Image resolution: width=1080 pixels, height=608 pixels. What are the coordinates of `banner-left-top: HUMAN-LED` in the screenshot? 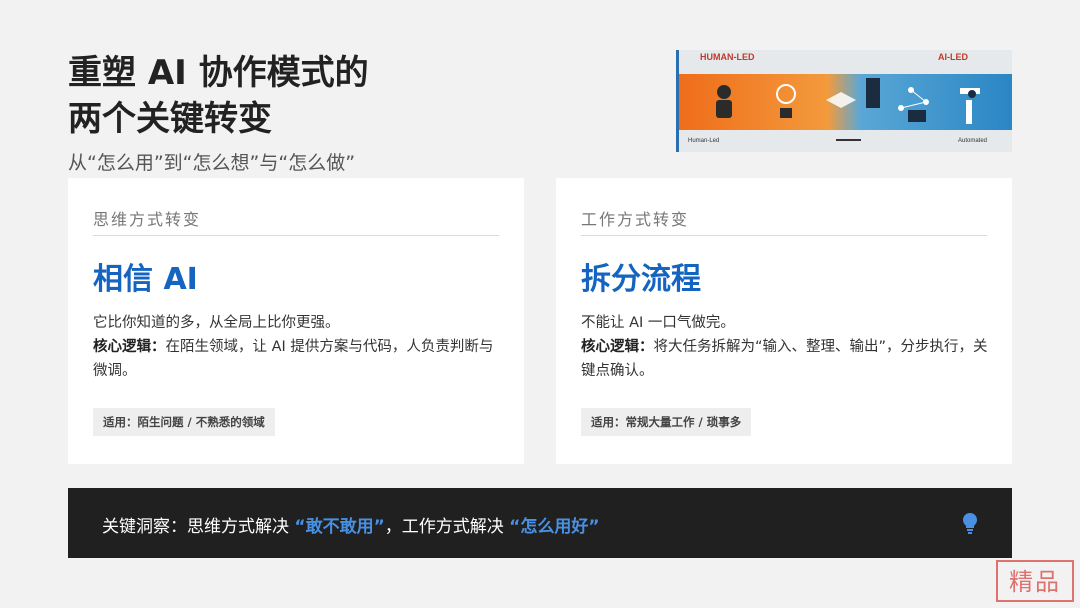 It's located at (727, 57).